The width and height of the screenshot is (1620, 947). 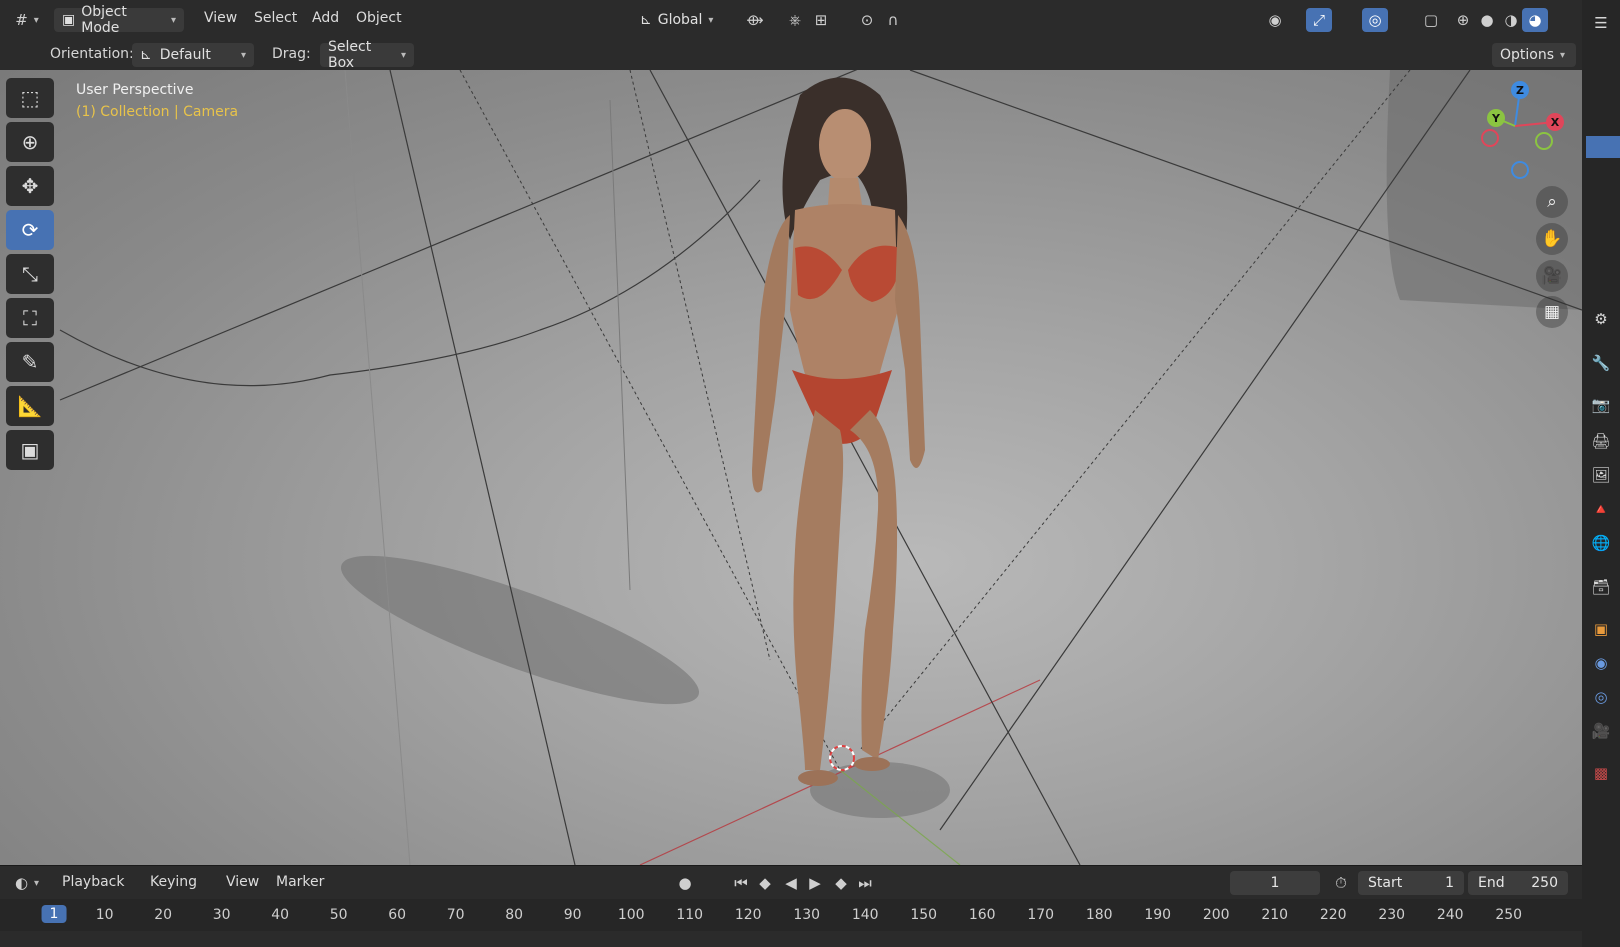 I want to click on outliner-selection-highlight, so click(x=1603, y=147).